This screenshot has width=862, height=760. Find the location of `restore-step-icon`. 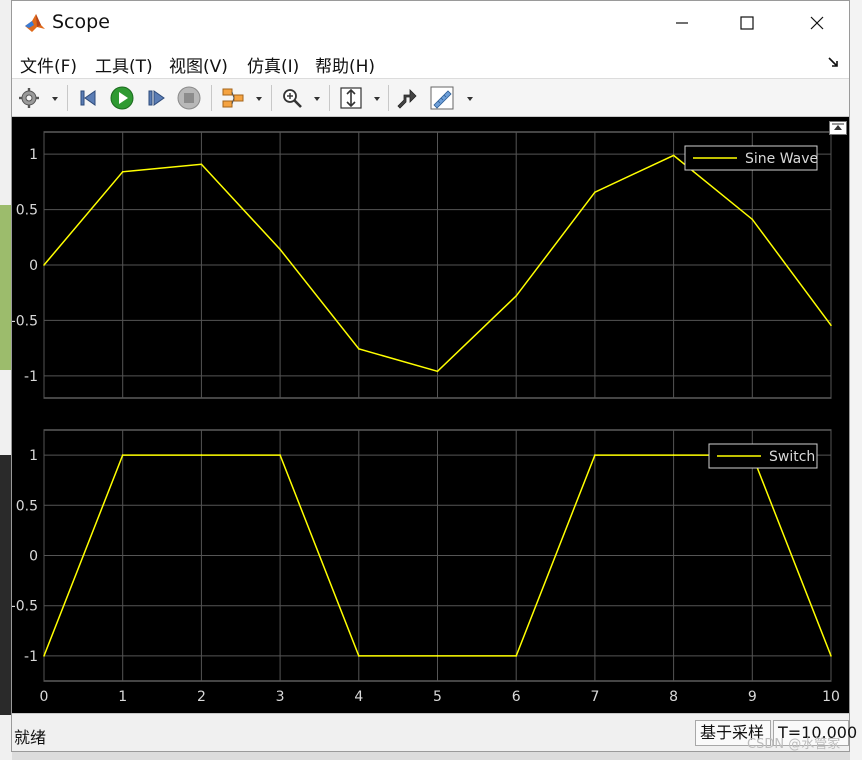

restore-step-icon is located at coordinates (88, 98).